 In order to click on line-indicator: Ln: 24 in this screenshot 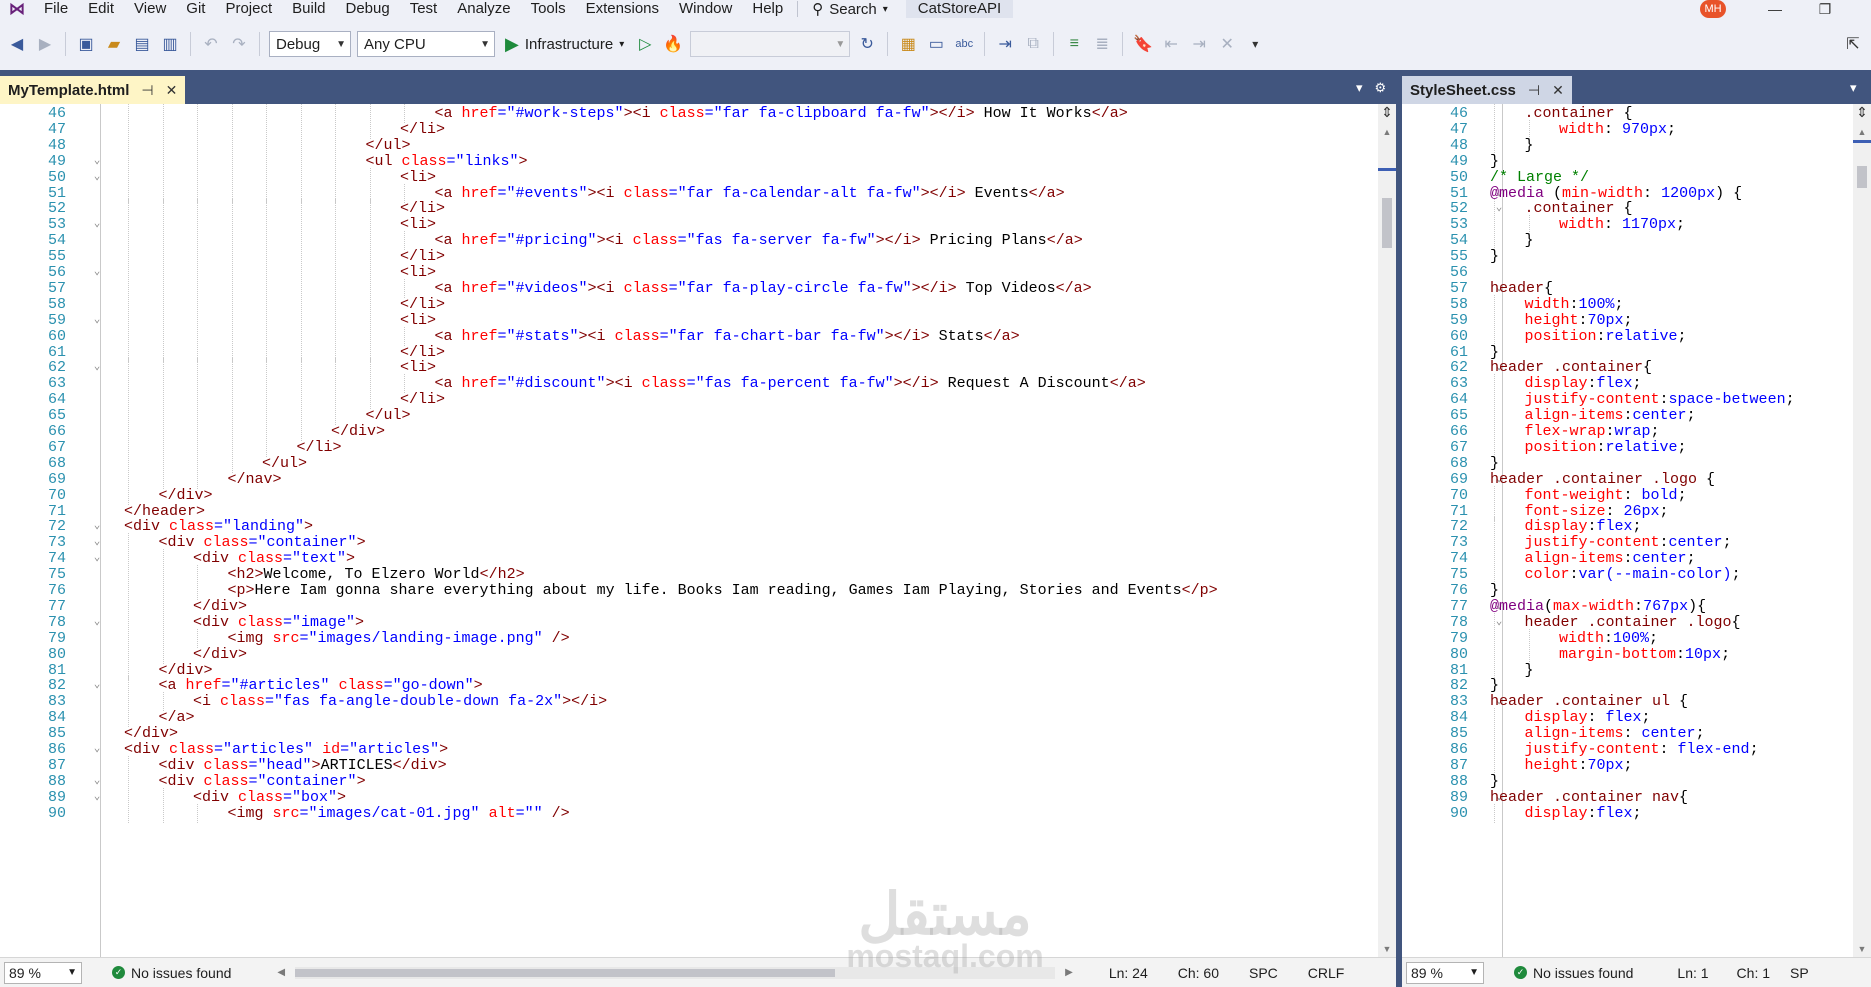, I will do `click(1128, 973)`.